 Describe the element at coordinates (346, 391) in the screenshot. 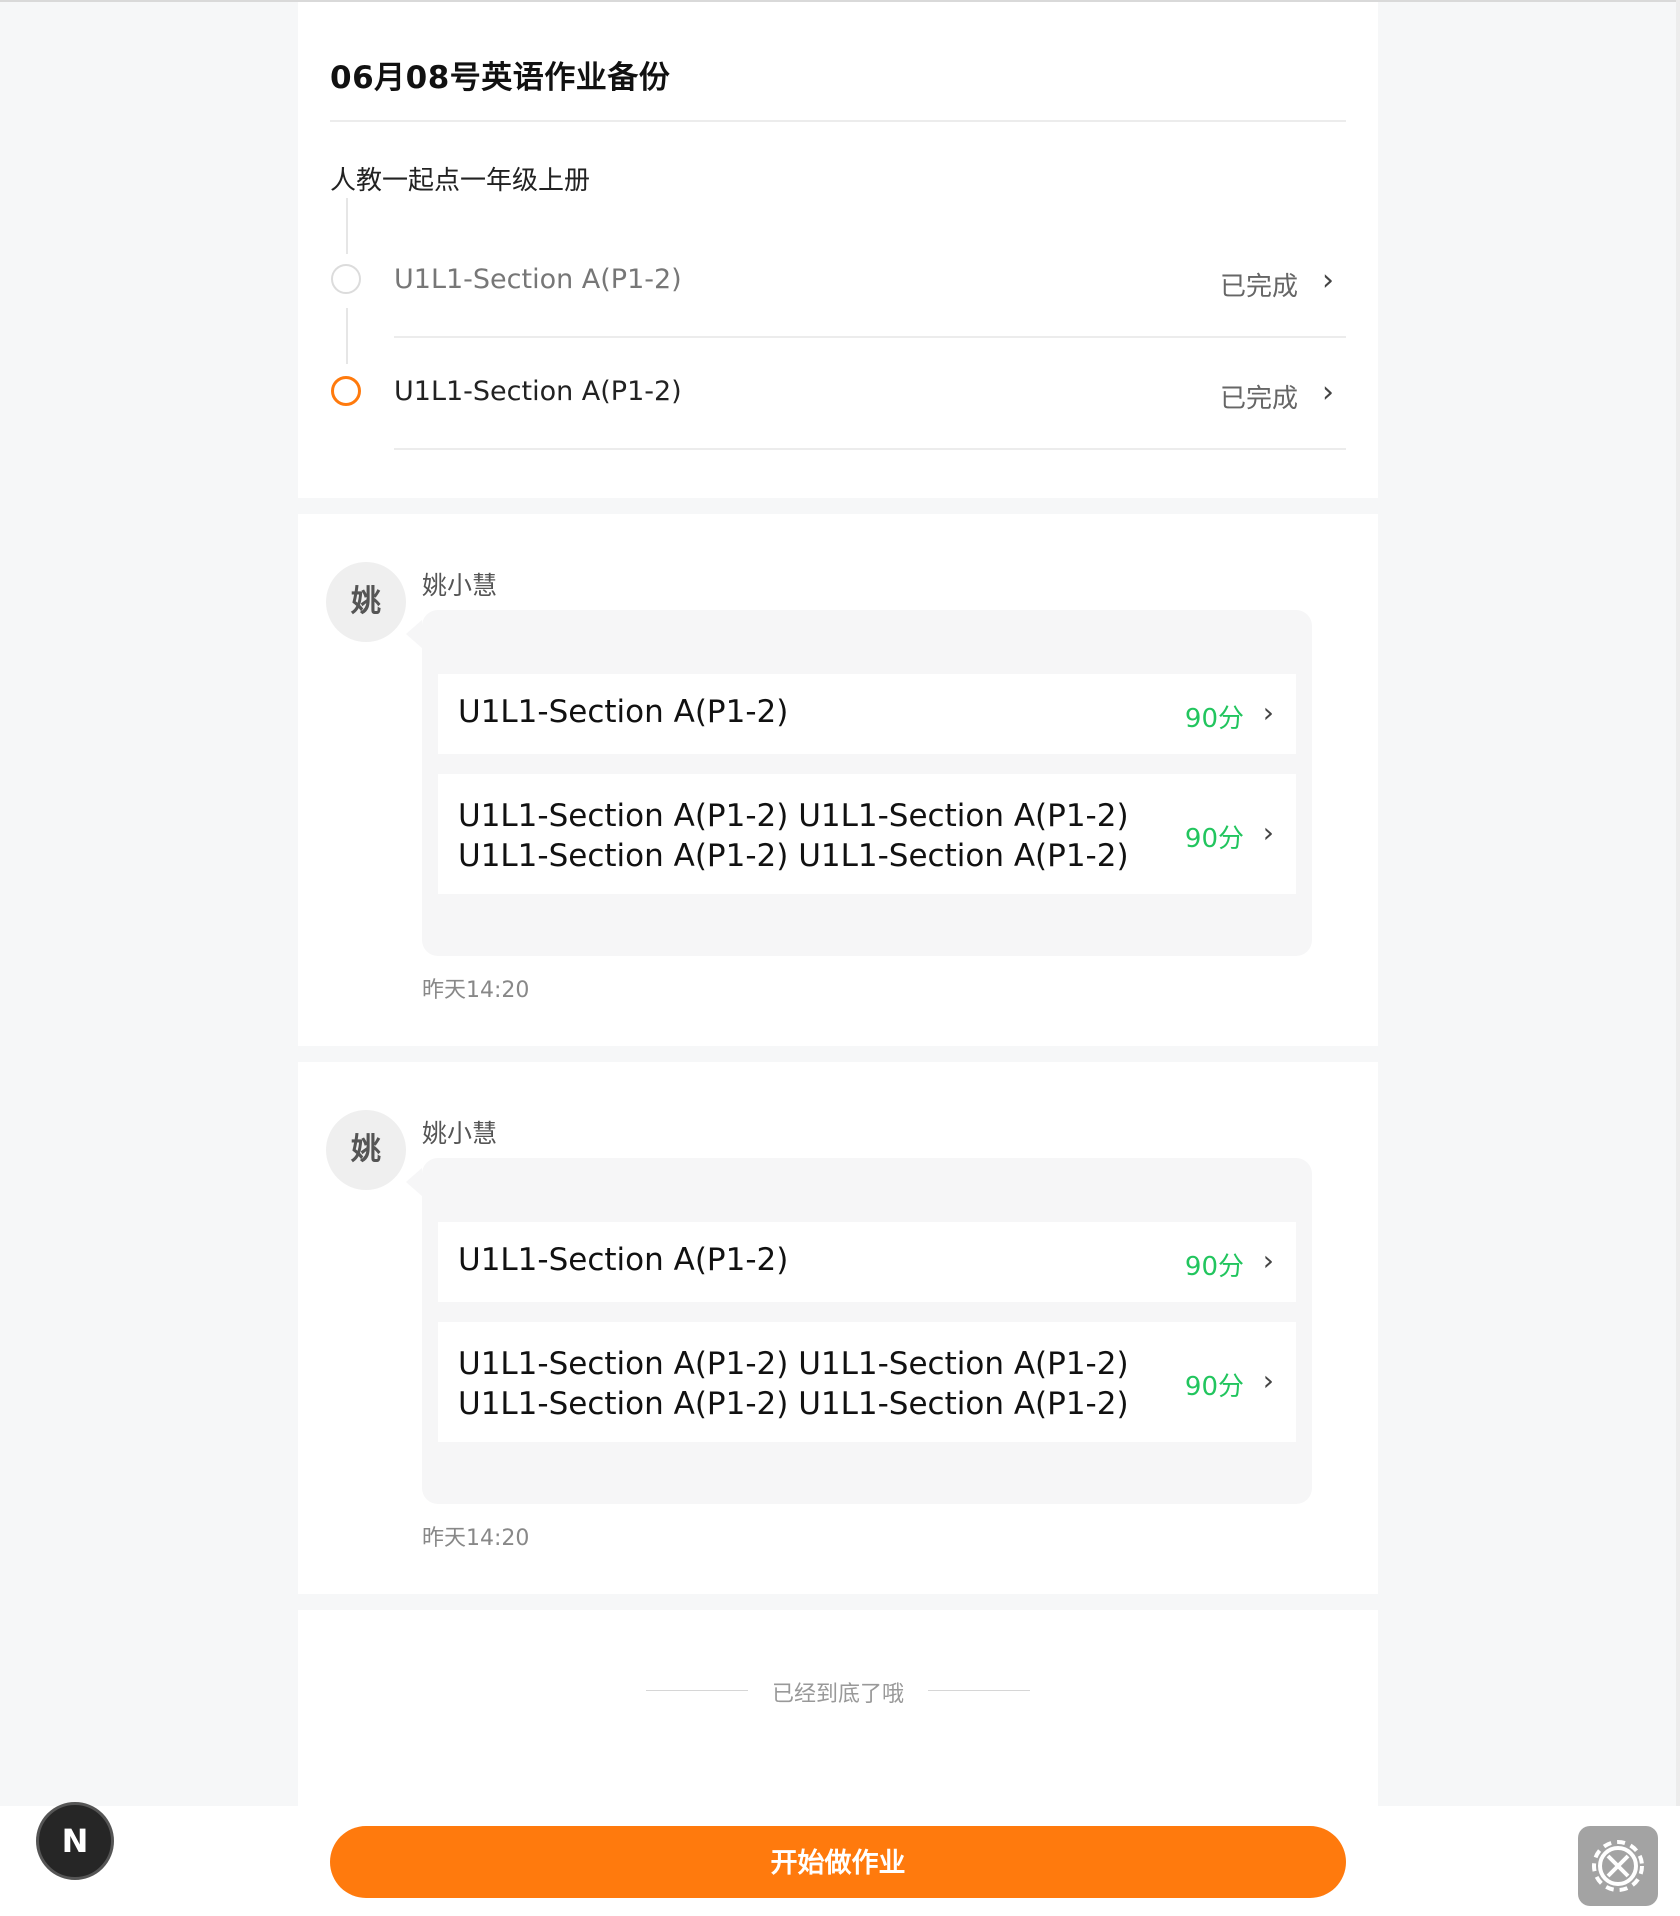

I see `timeline-dot-active` at that location.